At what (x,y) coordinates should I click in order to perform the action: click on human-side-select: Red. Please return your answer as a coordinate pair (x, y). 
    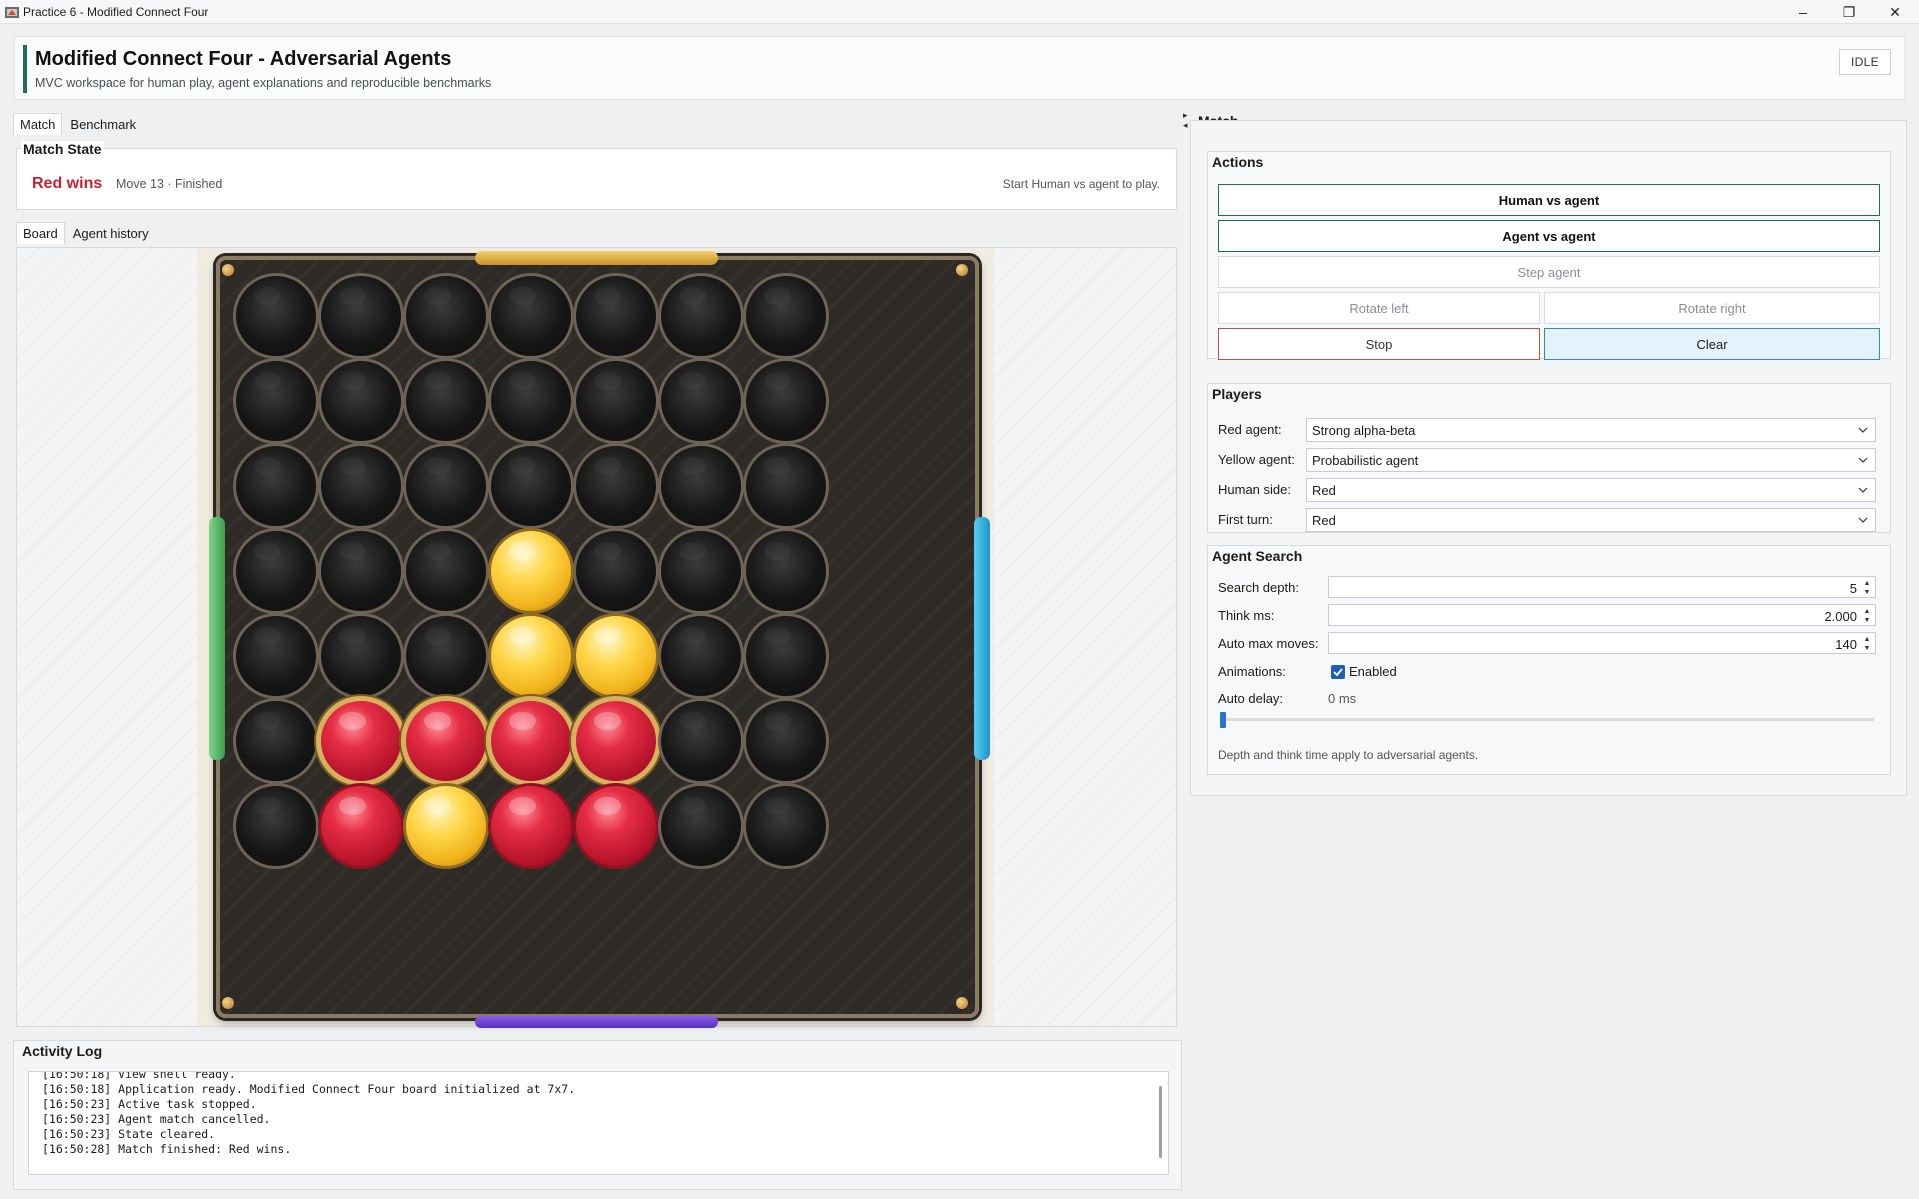
    Looking at the image, I should click on (1591, 490).